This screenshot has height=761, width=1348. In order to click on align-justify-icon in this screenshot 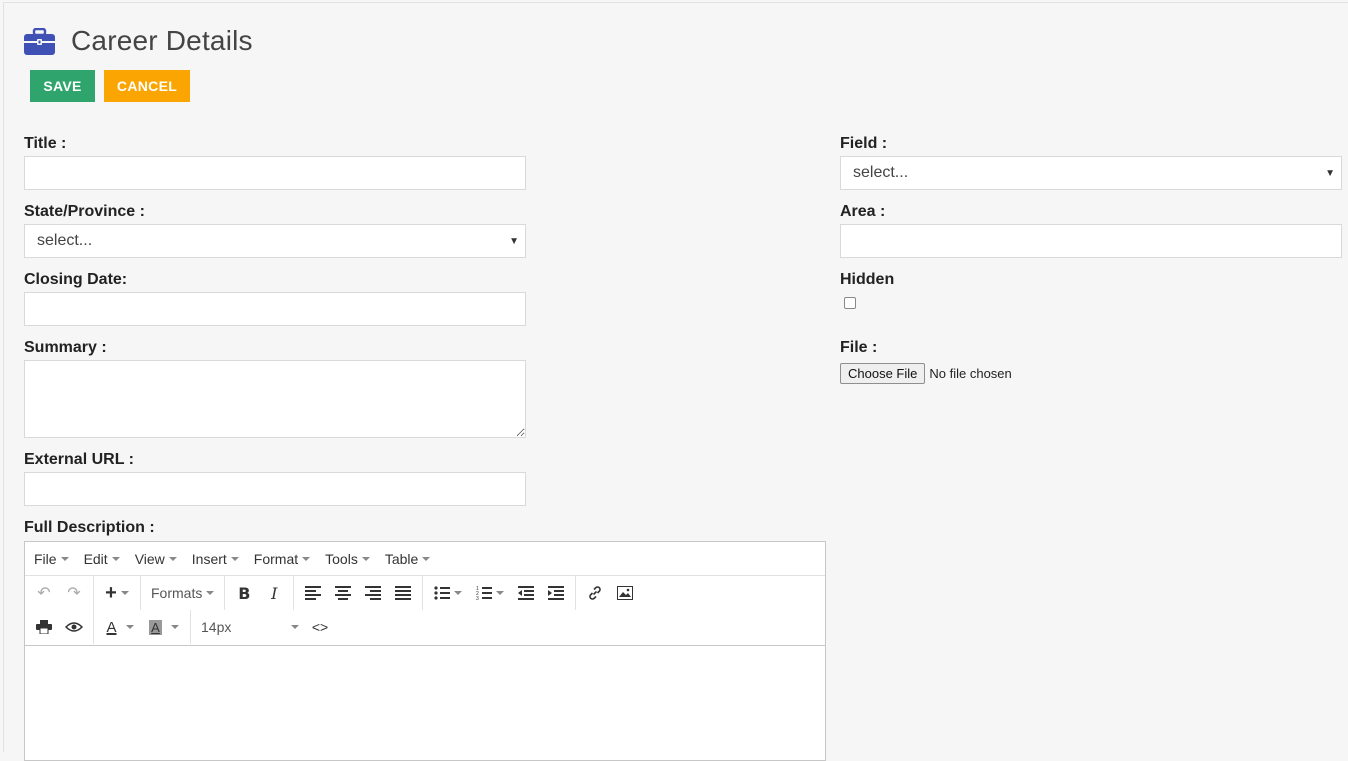, I will do `click(403, 593)`.